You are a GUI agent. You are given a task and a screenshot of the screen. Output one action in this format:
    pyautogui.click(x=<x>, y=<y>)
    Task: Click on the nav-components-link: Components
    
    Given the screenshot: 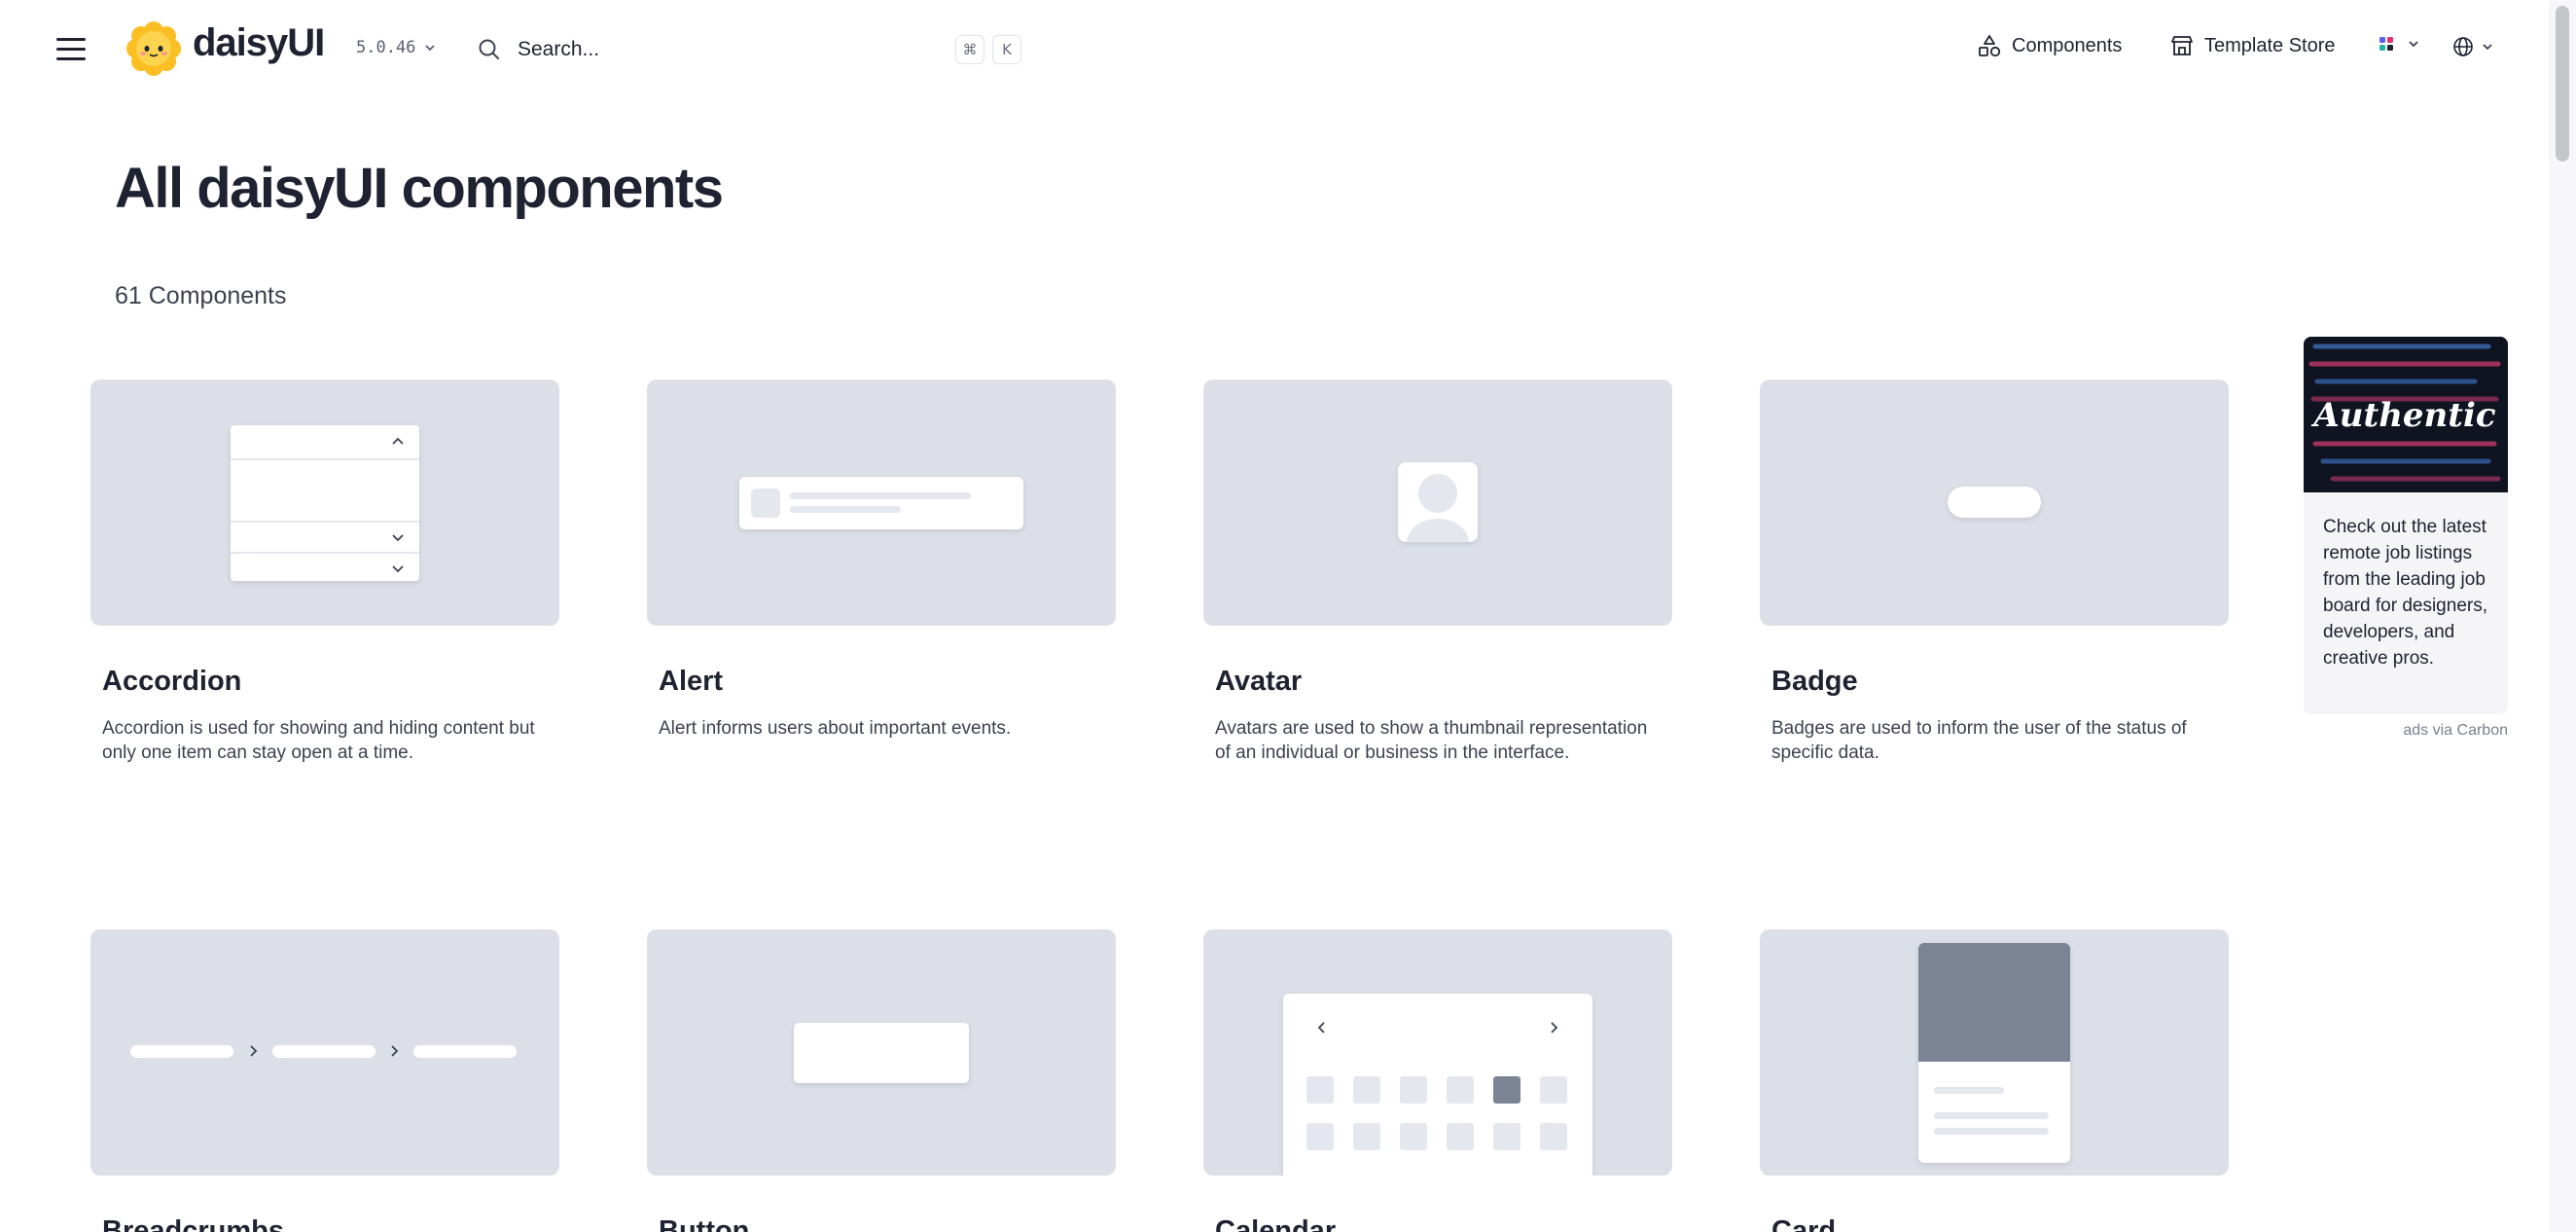 What is the action you would take?
    pyautogui.click(x=2049, y=45)
    